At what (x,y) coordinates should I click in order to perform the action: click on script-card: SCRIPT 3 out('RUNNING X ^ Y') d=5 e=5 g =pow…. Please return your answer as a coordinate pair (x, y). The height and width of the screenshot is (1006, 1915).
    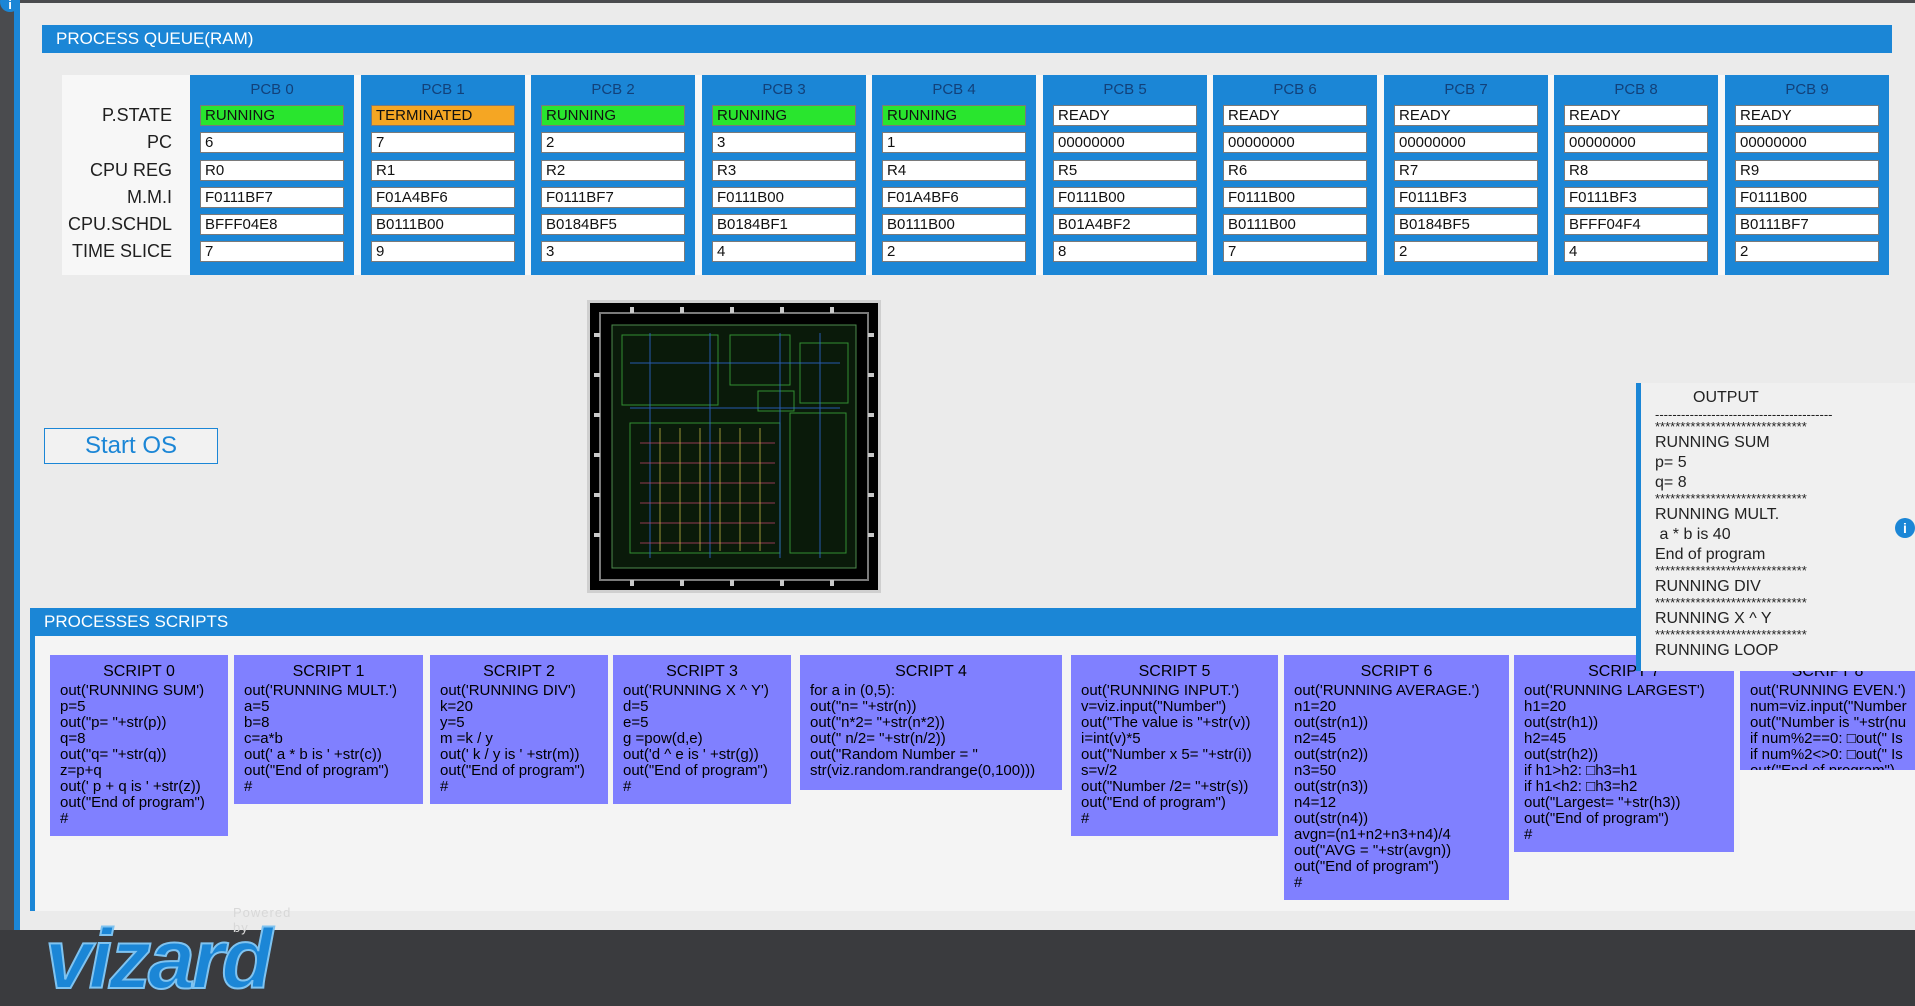
    Looking at the image, I should click on (702, 729).